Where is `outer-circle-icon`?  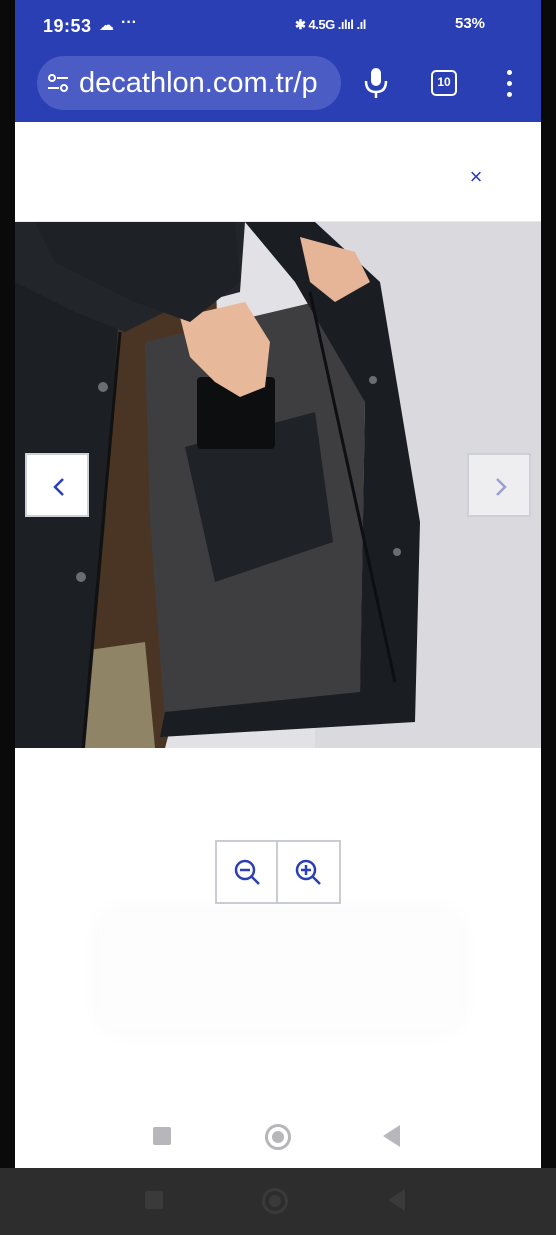
outer-circle-icon is located at coordinates (275, 1201).